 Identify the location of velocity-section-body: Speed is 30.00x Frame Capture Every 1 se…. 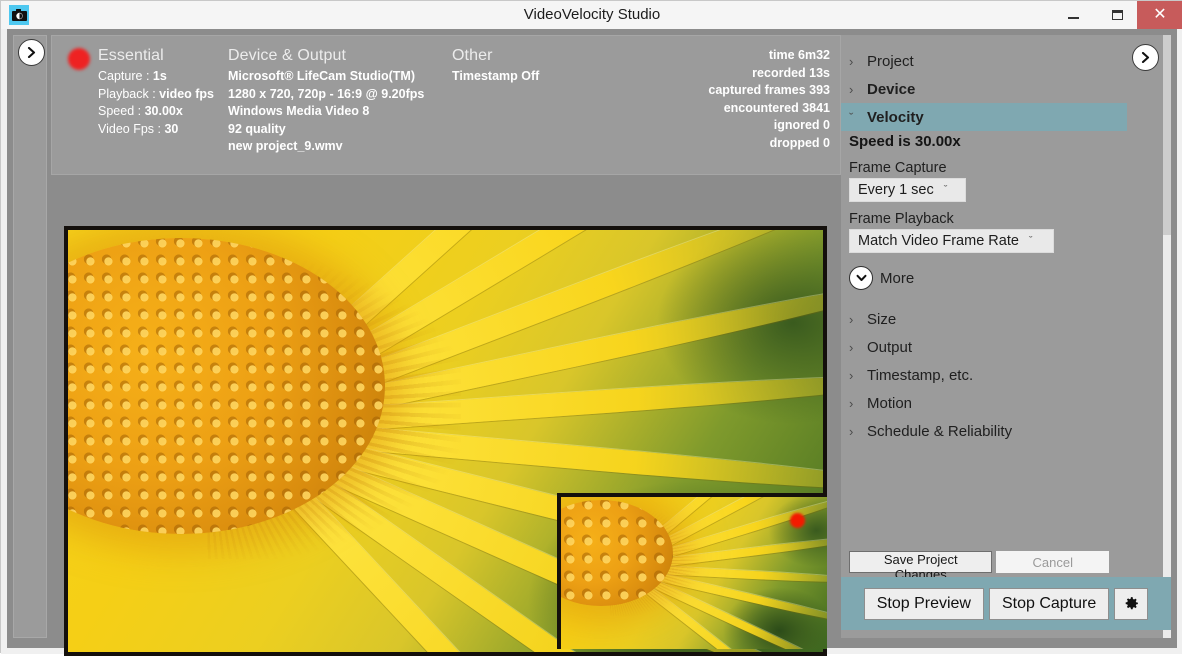
(1006, 211).